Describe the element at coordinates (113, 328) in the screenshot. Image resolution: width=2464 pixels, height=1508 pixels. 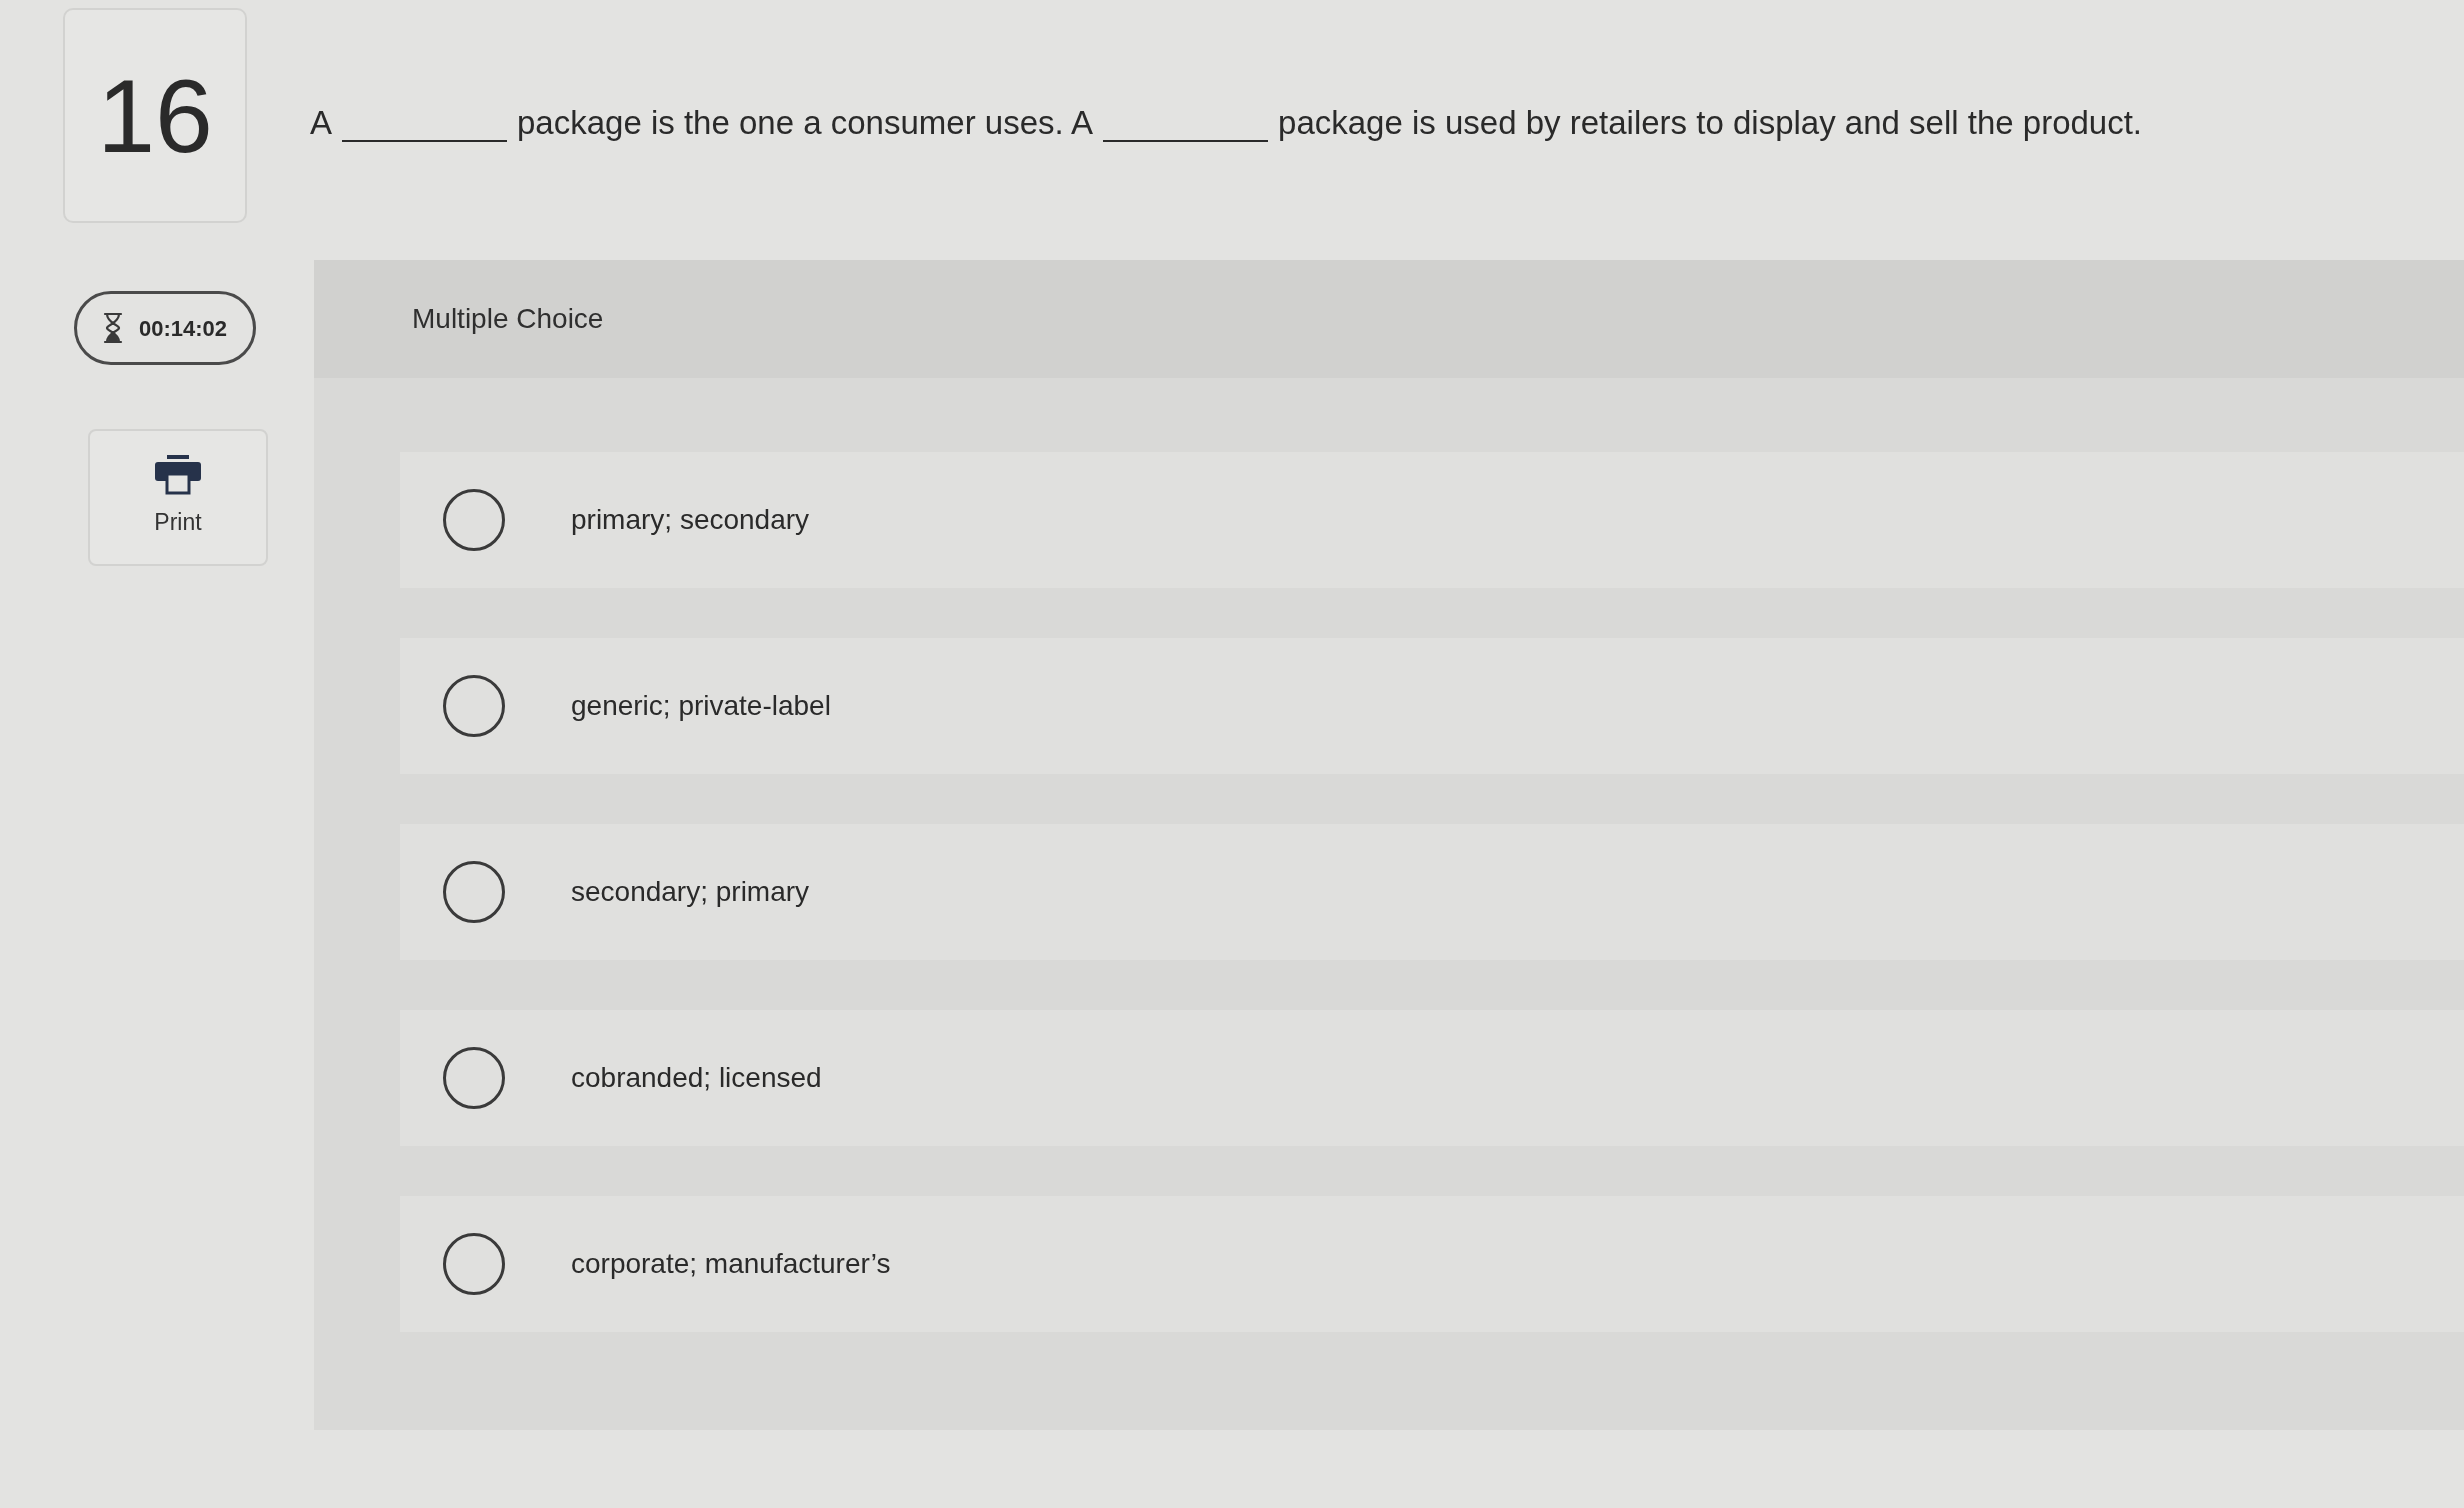
I see `hourglass-icon` at that location.